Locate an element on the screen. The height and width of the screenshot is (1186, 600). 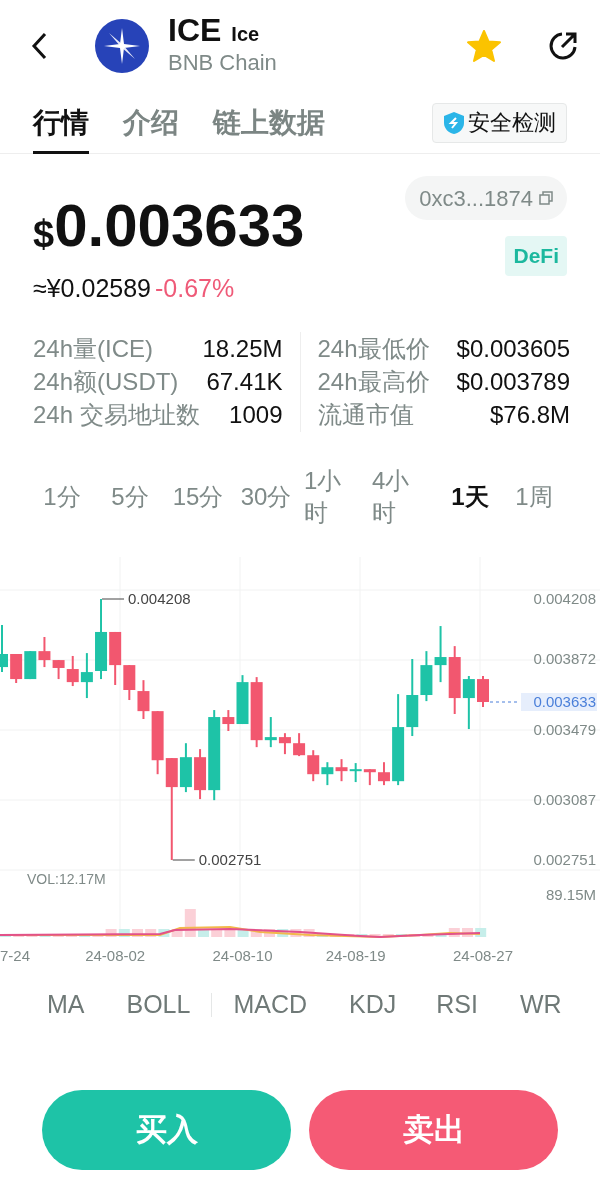
interval-tab: 5分 is located at coordinates (130, 497).